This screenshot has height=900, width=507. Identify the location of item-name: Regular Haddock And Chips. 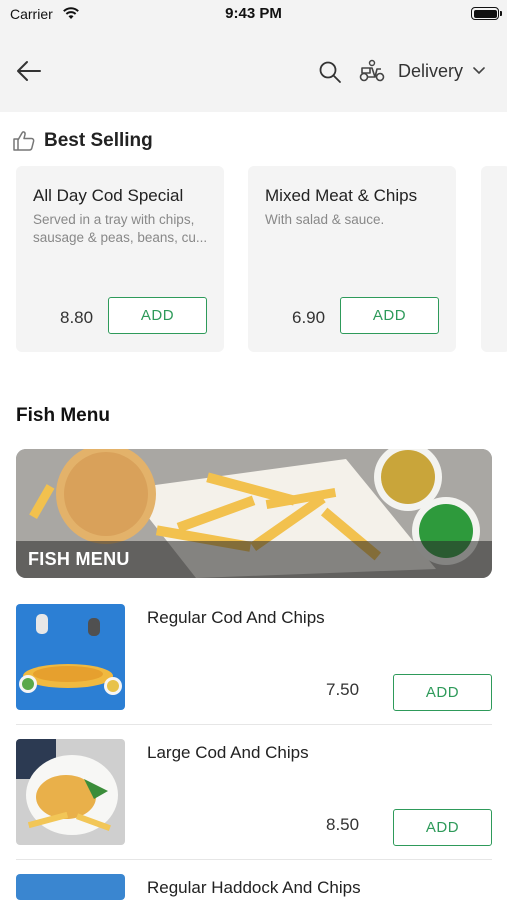
(254, 887).